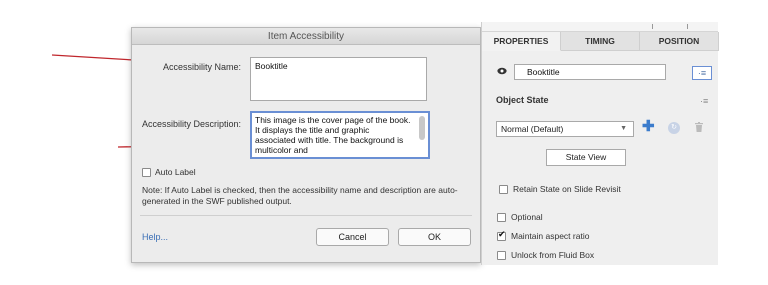  I want to click on tab-position: POSITION, so click(679, 41).